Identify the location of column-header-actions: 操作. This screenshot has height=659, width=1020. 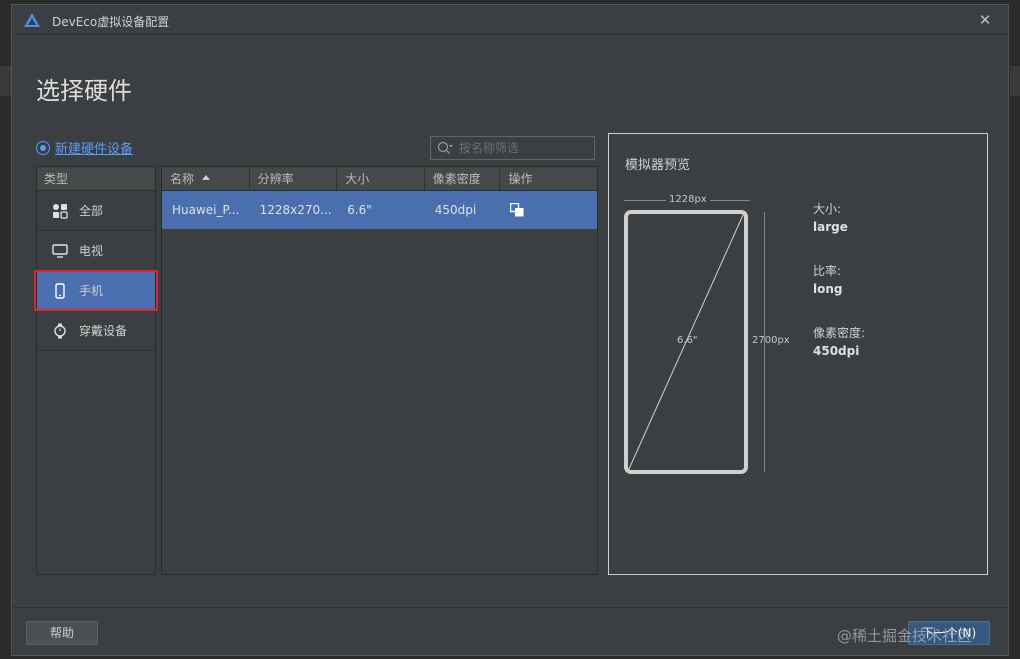
(520, 179).